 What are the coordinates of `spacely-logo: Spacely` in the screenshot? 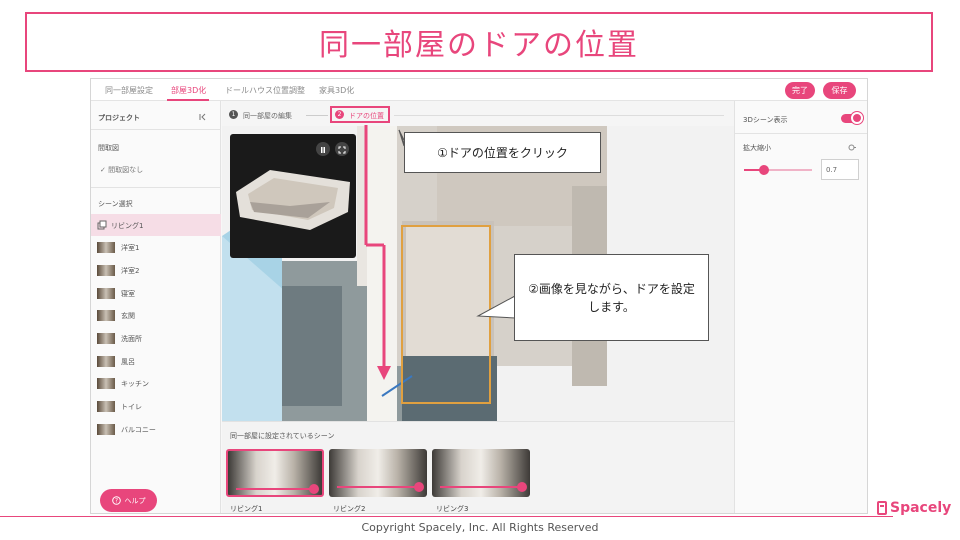 It's located at (913, 508).